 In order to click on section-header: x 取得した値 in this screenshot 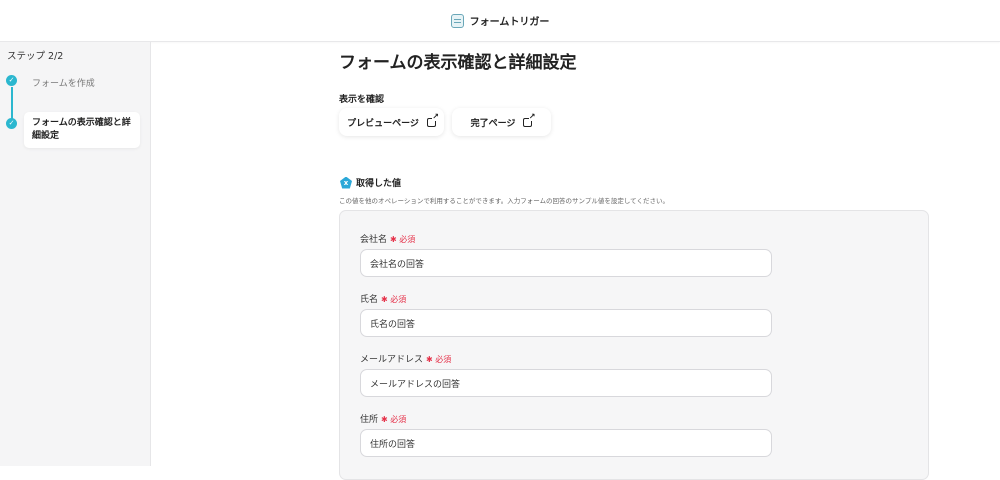, I will do `click(370, 182)`.